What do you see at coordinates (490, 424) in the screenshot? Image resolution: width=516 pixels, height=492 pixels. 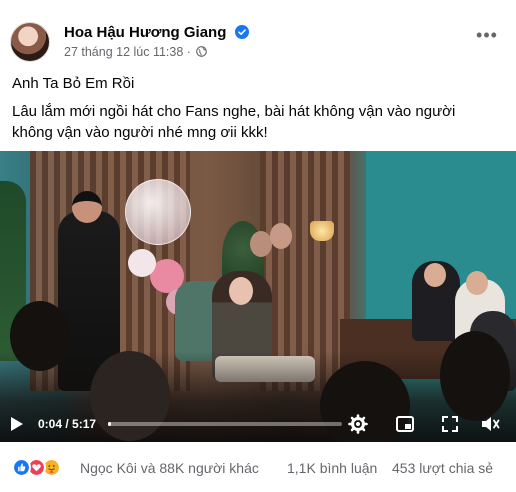 I see `volume-icon` at bounding box center [490, 424].